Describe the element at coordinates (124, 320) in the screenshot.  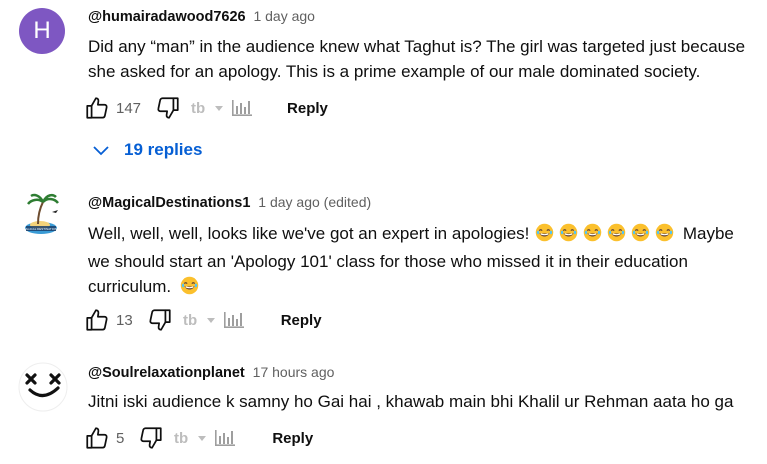
I see `like-count: 13` at that location.